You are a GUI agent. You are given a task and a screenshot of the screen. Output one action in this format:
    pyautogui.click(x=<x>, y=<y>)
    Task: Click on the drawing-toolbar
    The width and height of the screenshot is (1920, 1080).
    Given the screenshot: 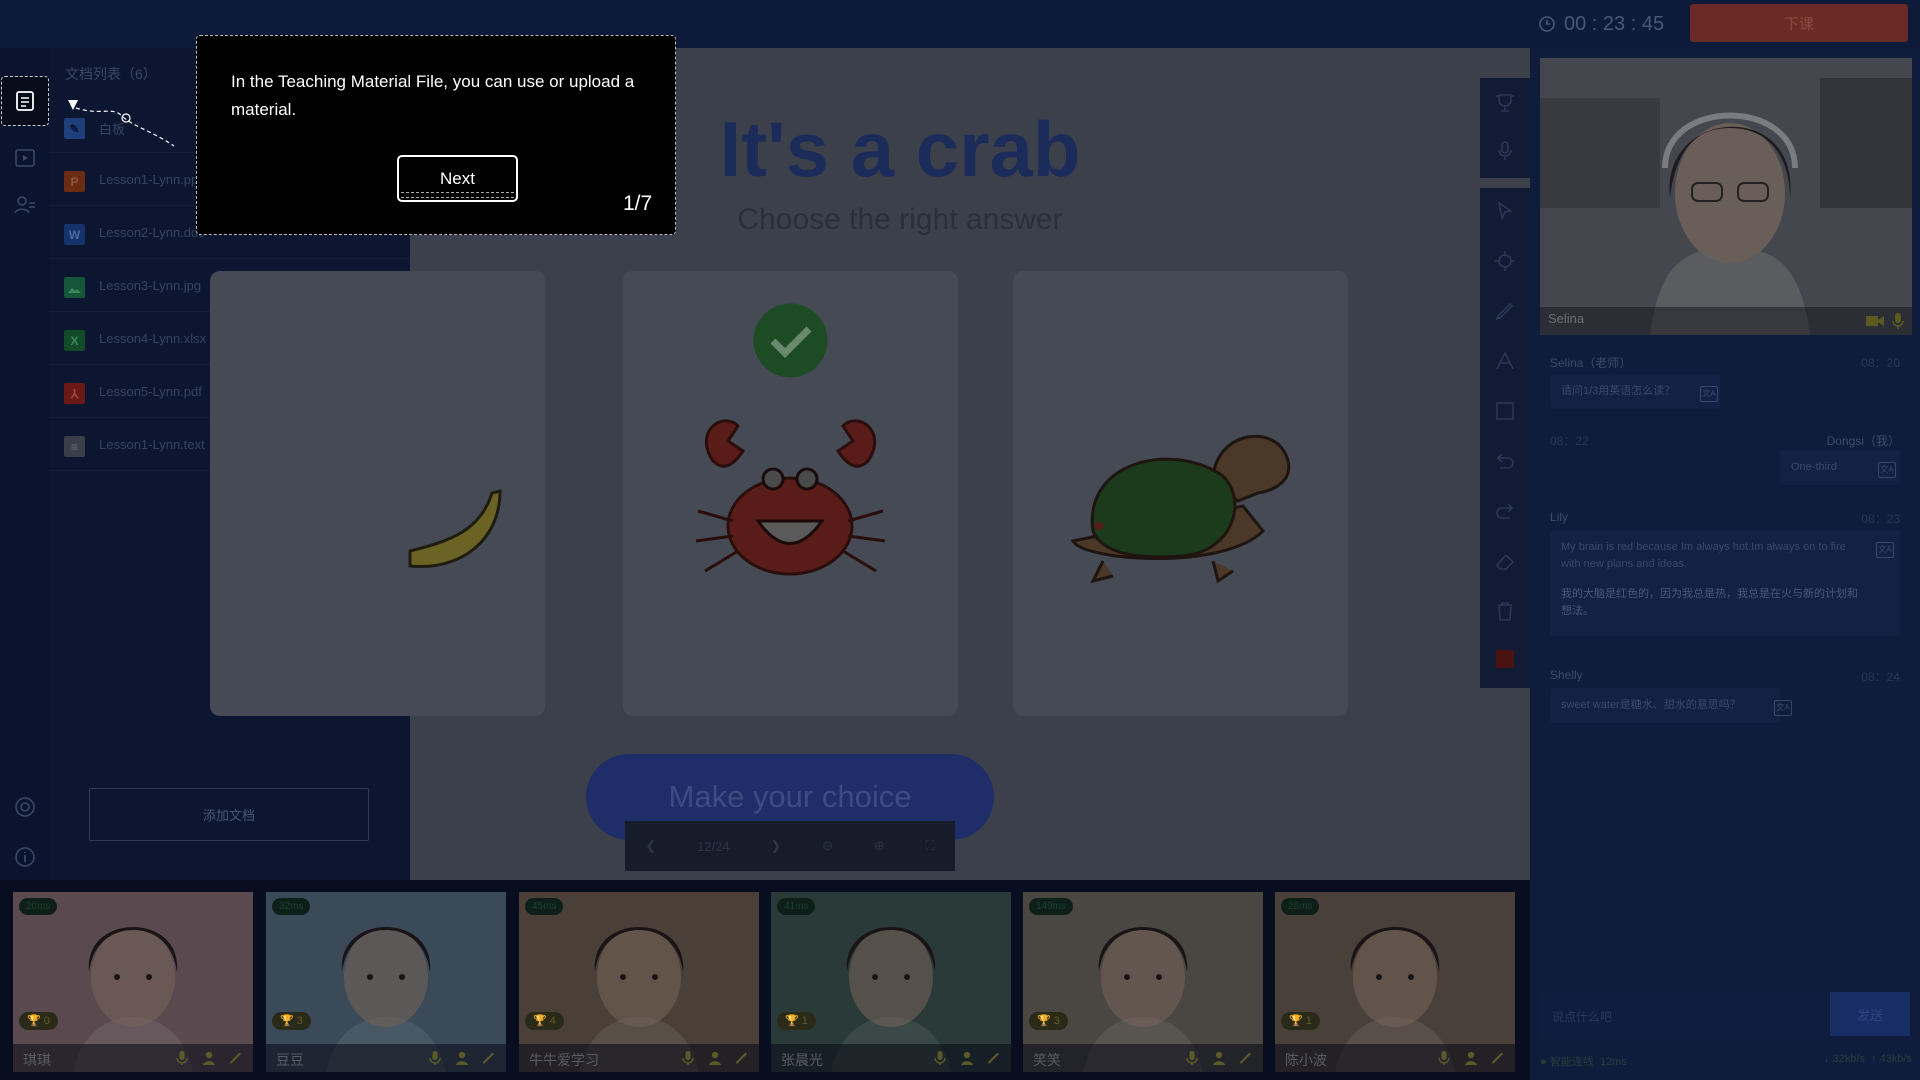 What is the action you would take?
    pyautogui.click(x=1505, y=383)
    